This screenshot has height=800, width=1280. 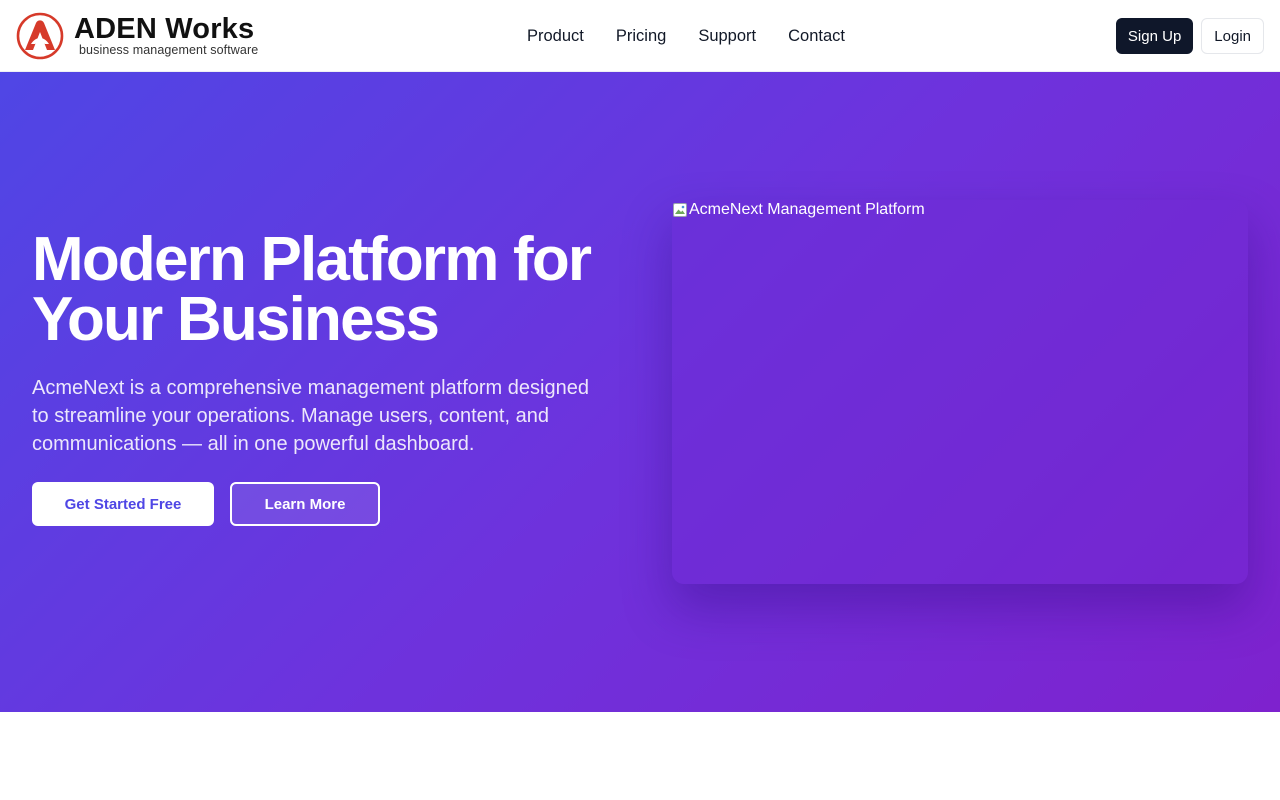 I want to click on nav-link-product: Product, so click(x=555, y=36).